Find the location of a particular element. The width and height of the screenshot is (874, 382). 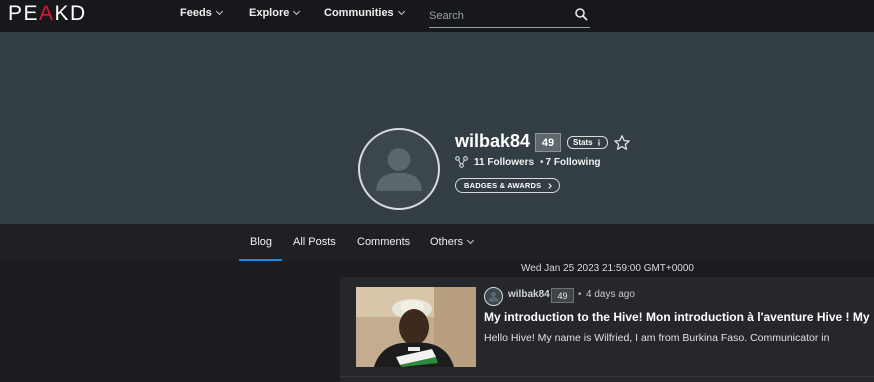

nav-feeds: Feeds is located at coordinates (201, 13).